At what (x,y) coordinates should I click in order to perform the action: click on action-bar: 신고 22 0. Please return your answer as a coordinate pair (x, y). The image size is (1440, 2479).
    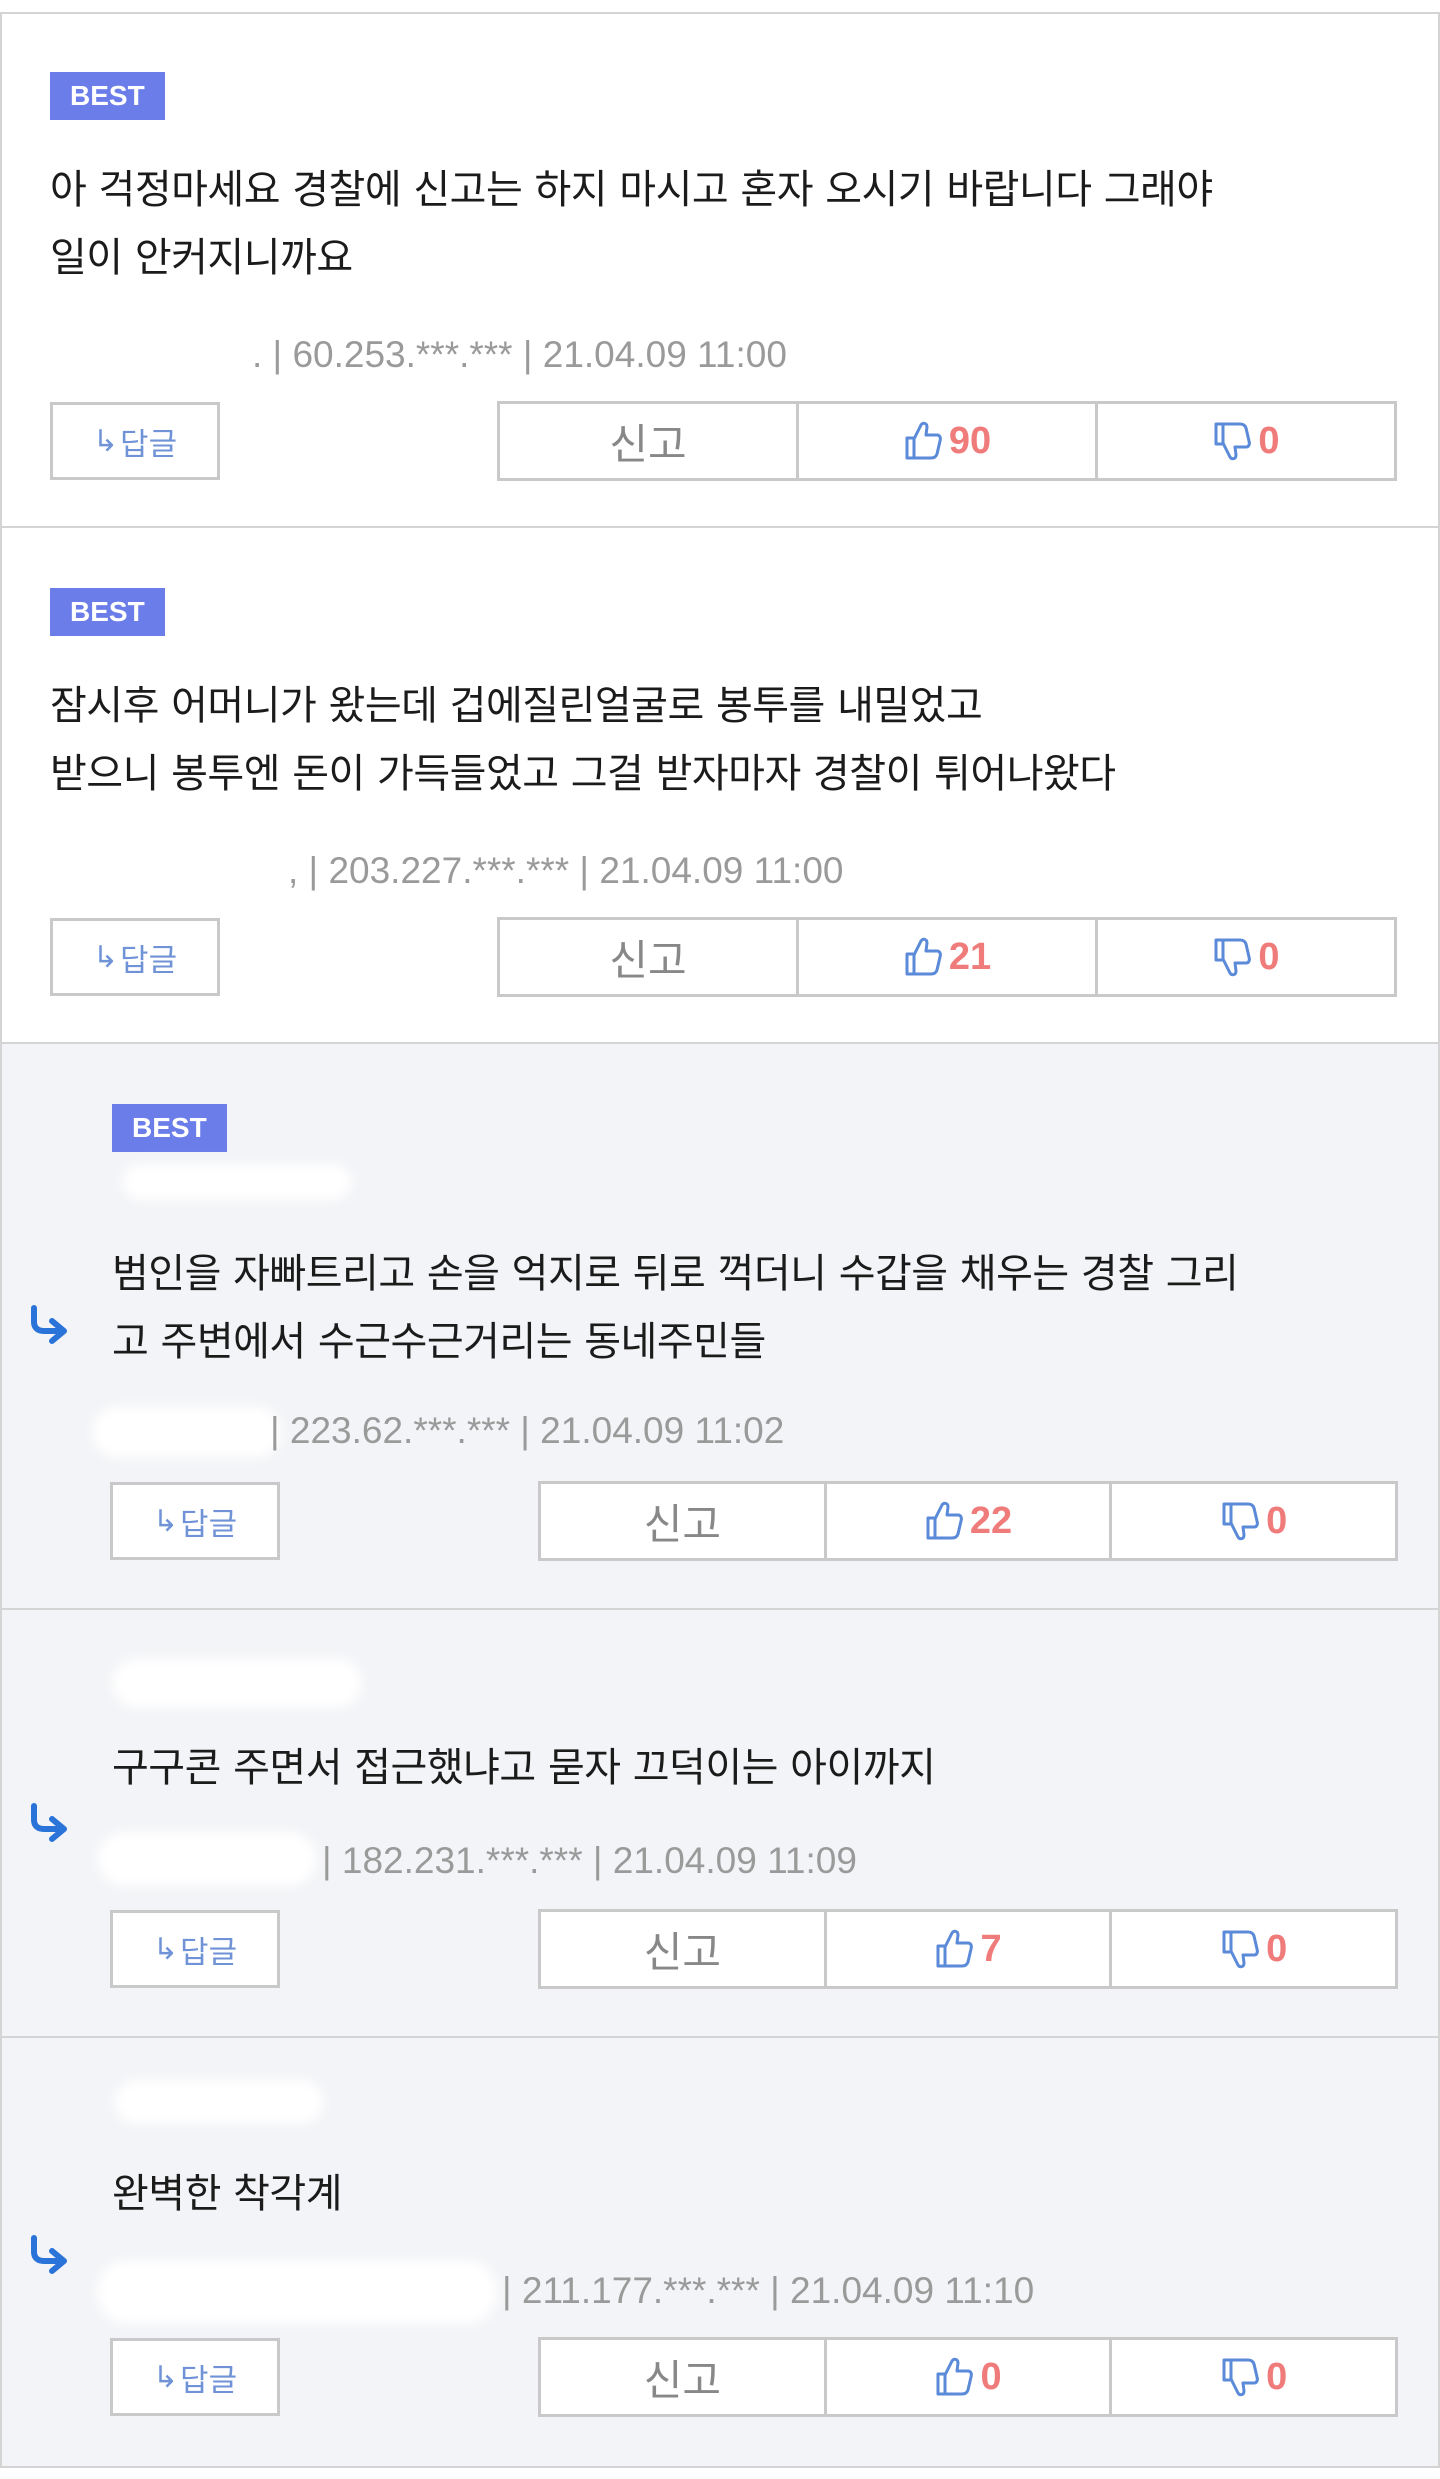
    Looking at the image, I should click on (968, 1521).